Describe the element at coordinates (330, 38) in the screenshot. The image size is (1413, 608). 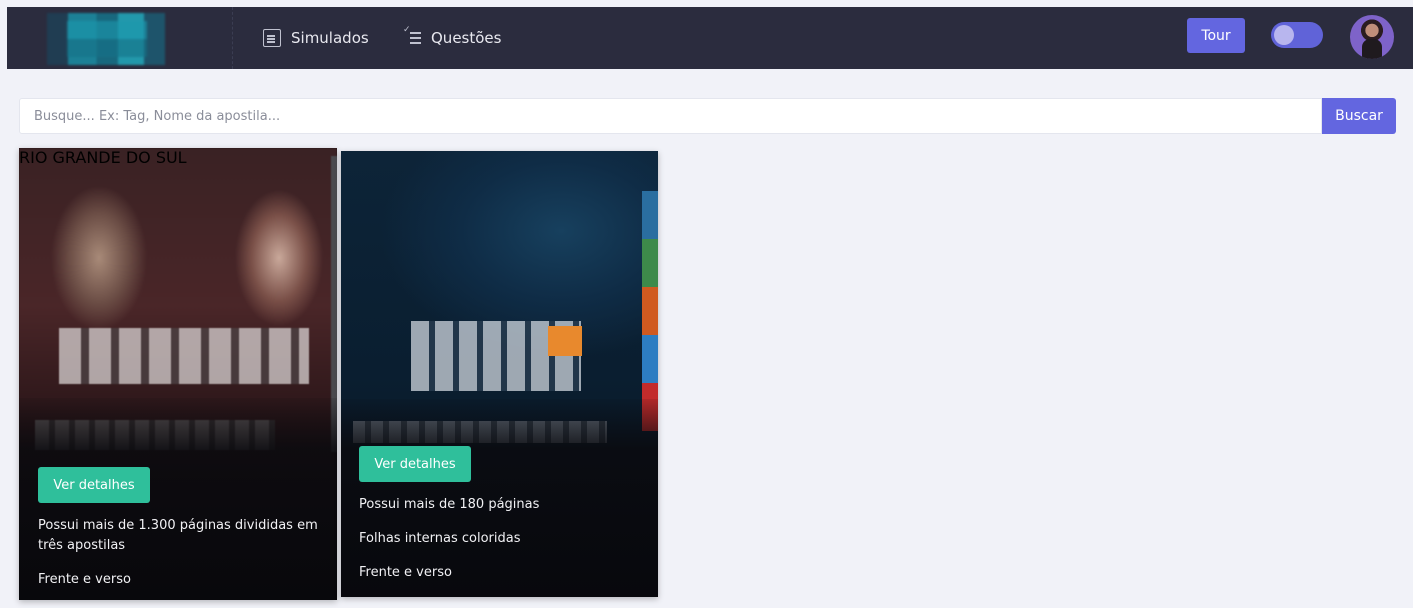
I see `nav-item-label: Simulados` at that location.